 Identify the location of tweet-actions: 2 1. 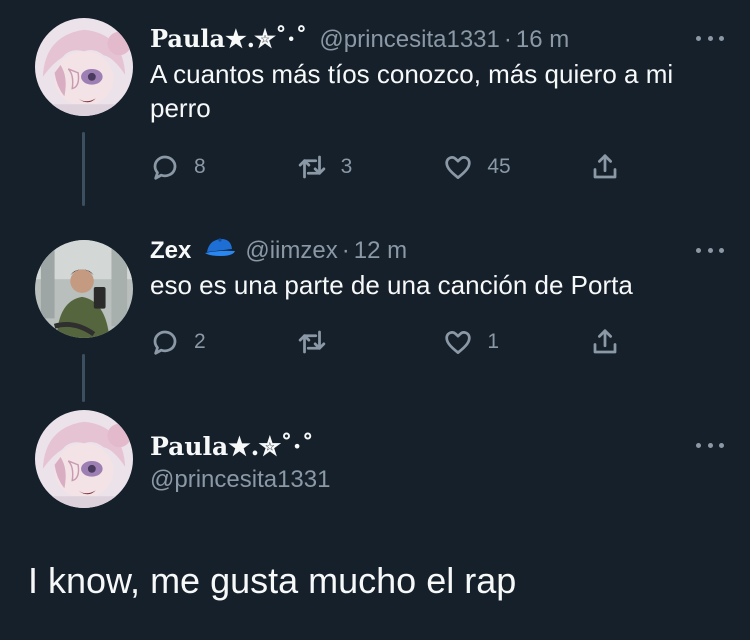
(385, 342).